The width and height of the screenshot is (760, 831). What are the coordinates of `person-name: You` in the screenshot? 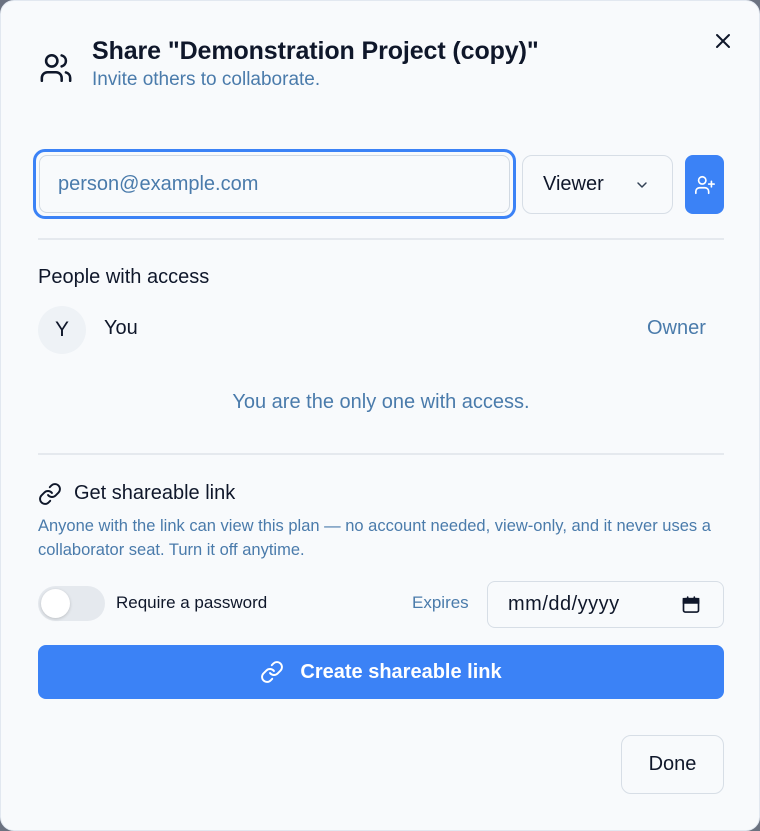 It's located at (121, 328).